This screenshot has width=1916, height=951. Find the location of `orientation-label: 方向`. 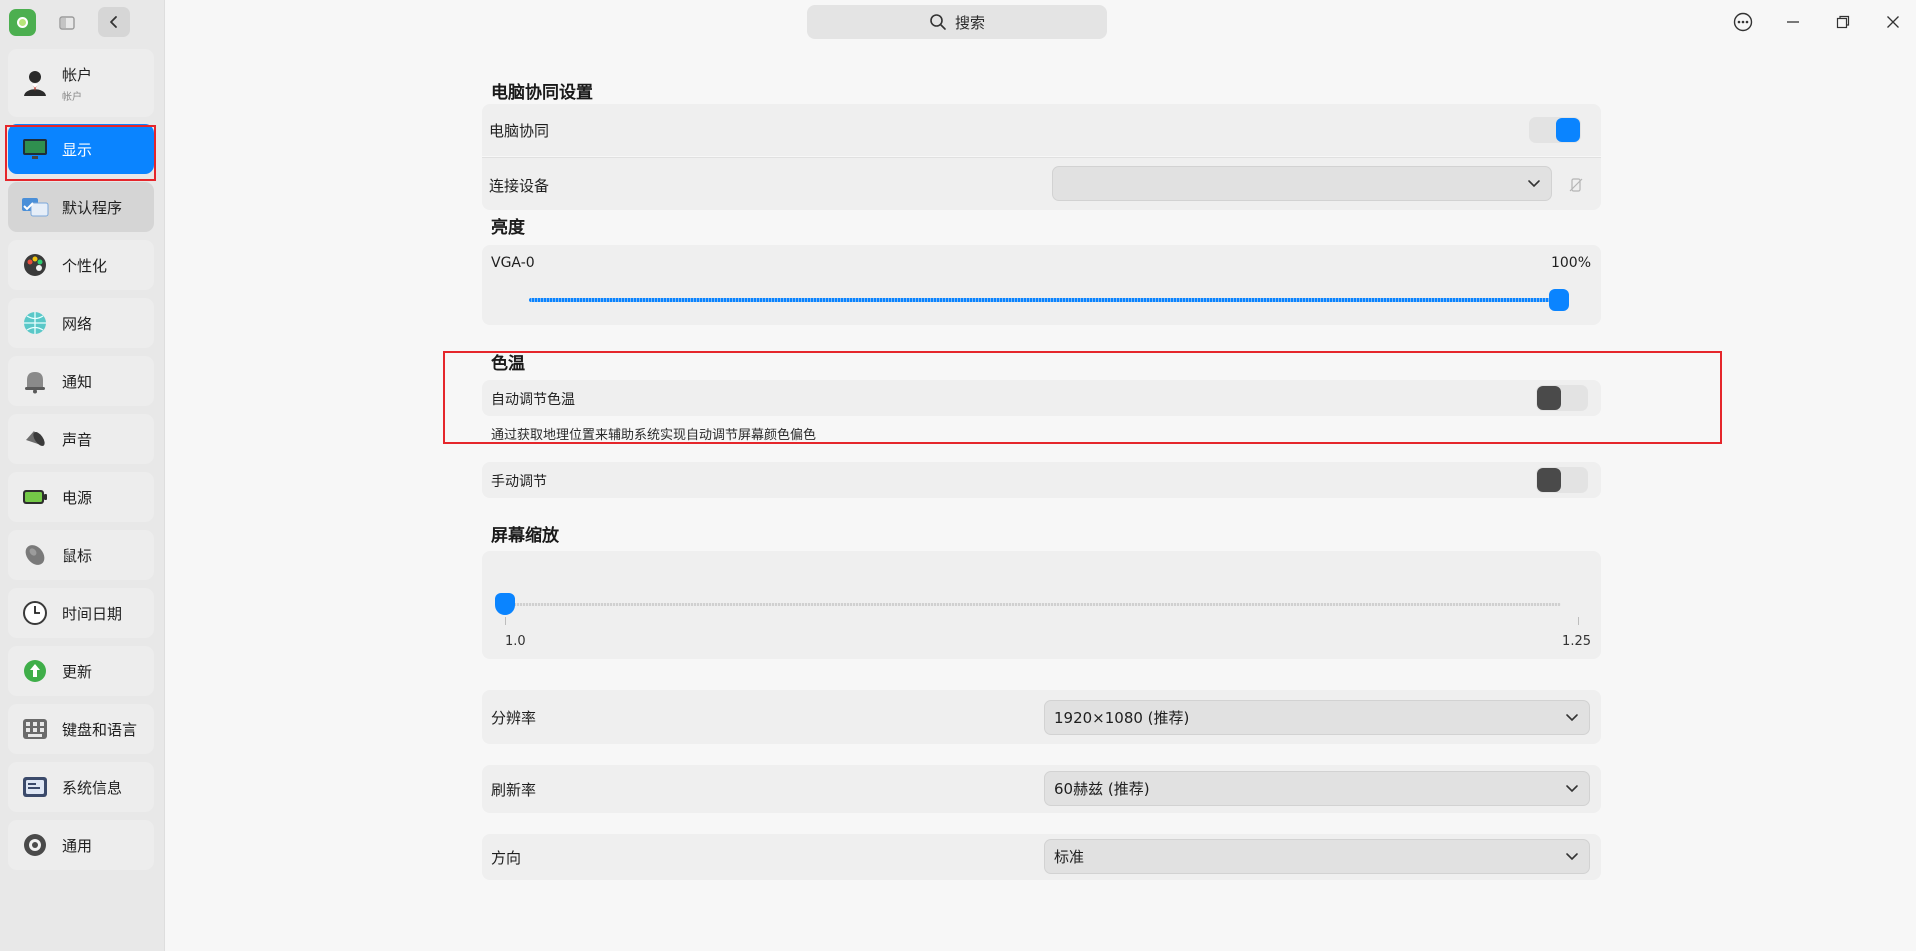

orientation-label: 方向 is located at coordinates (506, 858).